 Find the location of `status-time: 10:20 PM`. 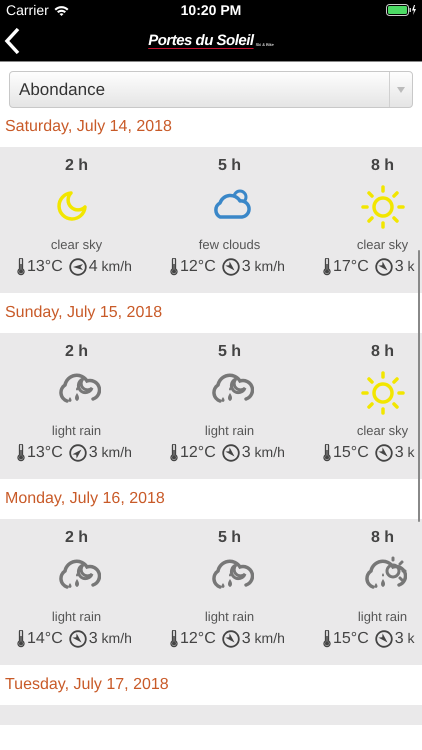

status-time: 10:20 PM is located at coordinates (211, 10).